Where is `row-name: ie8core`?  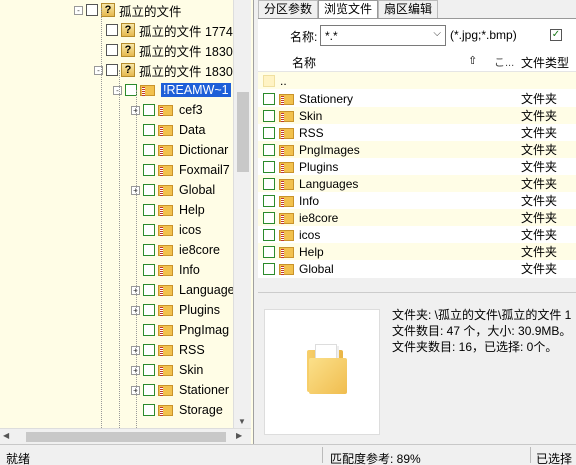 row-name: ie8core is located at coordinates (319, 217).